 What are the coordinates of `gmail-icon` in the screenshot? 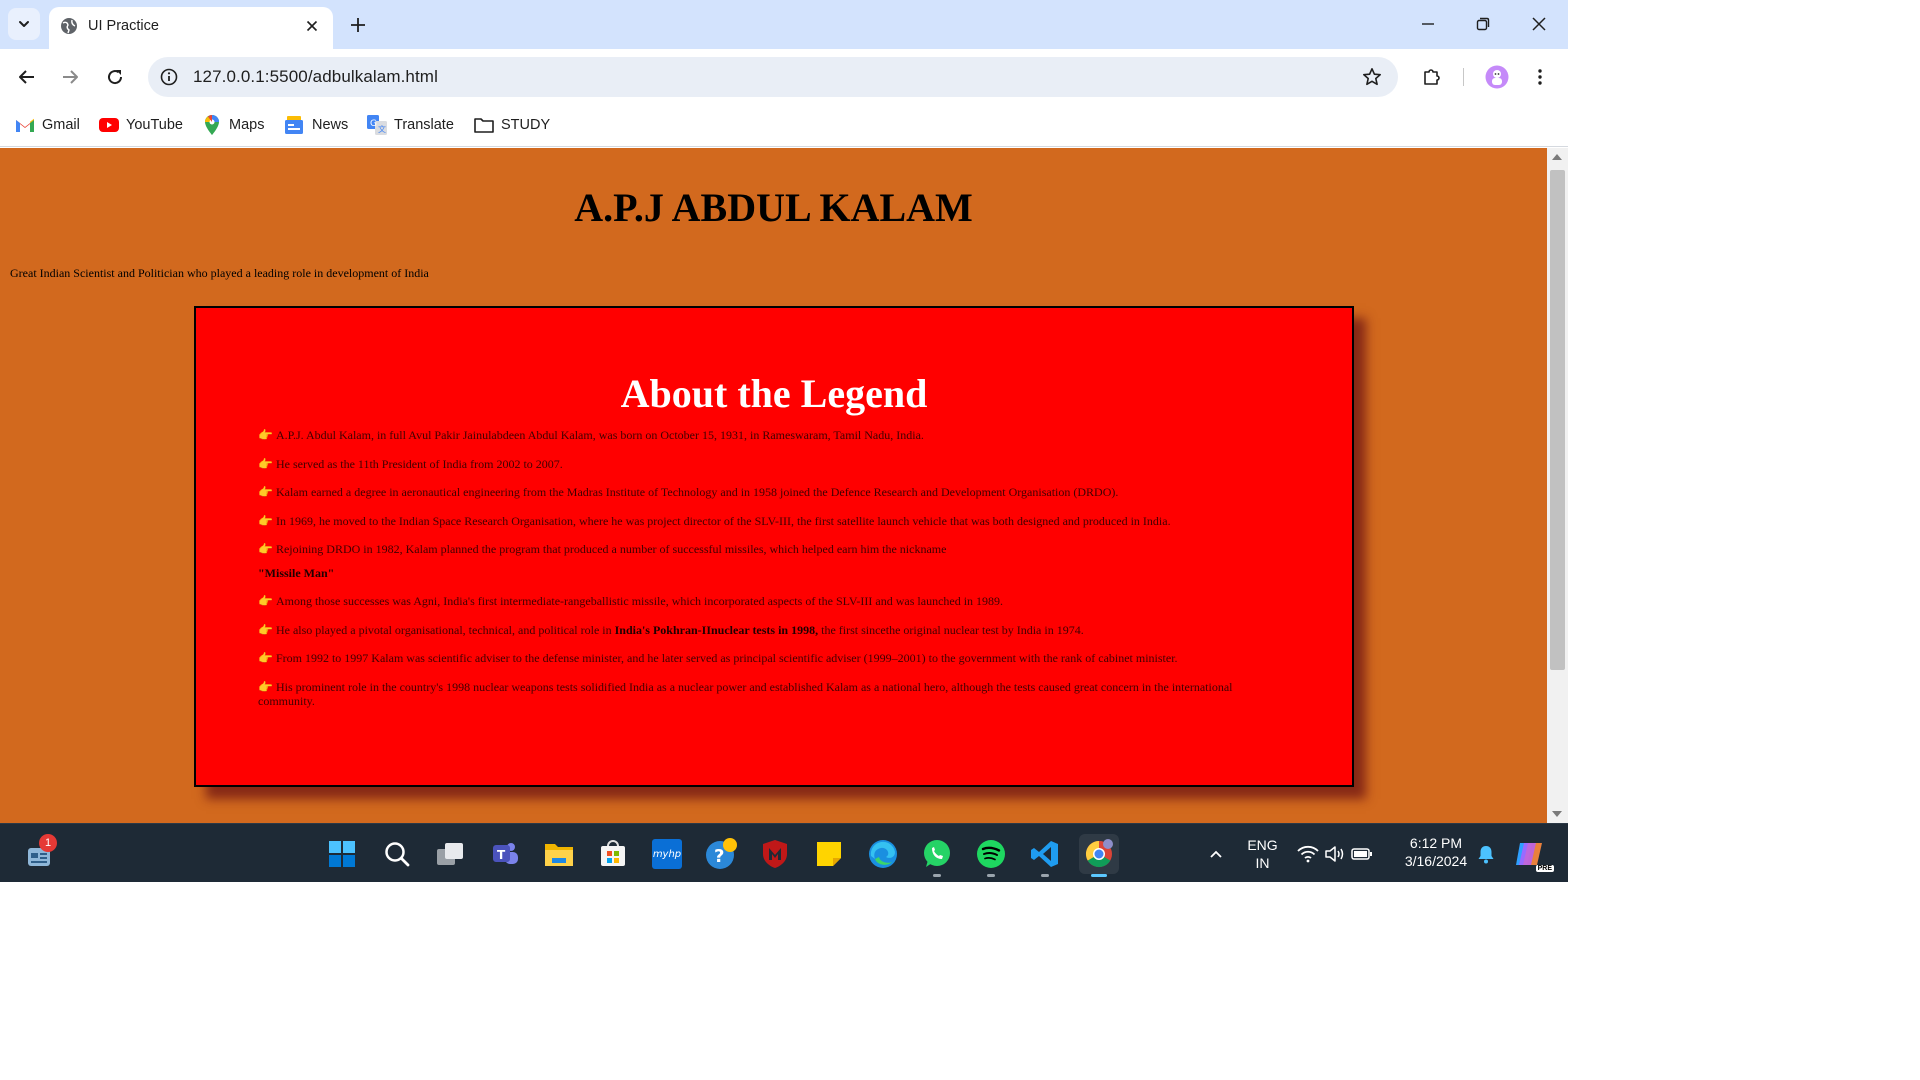 It's located at (25, 125).